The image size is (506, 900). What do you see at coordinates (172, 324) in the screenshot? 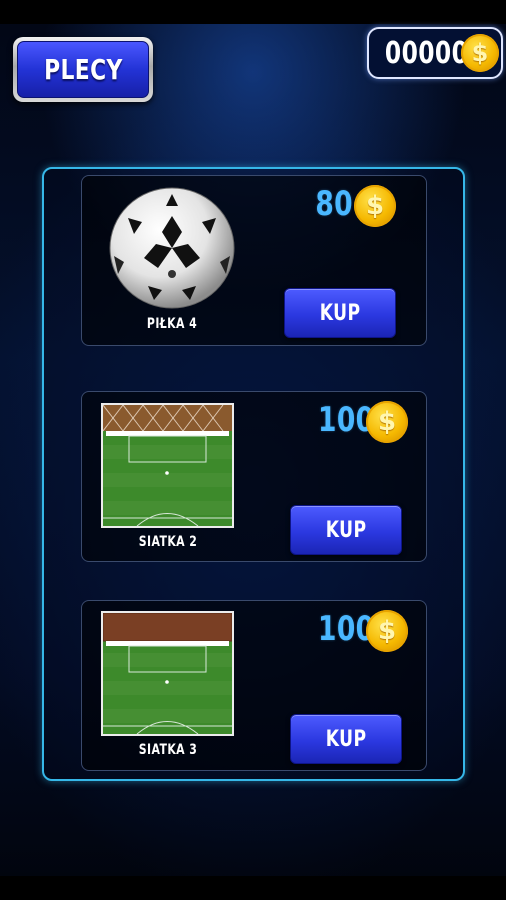
I see `item-label: PIŁKA 4` at bounding box center [172, 324].